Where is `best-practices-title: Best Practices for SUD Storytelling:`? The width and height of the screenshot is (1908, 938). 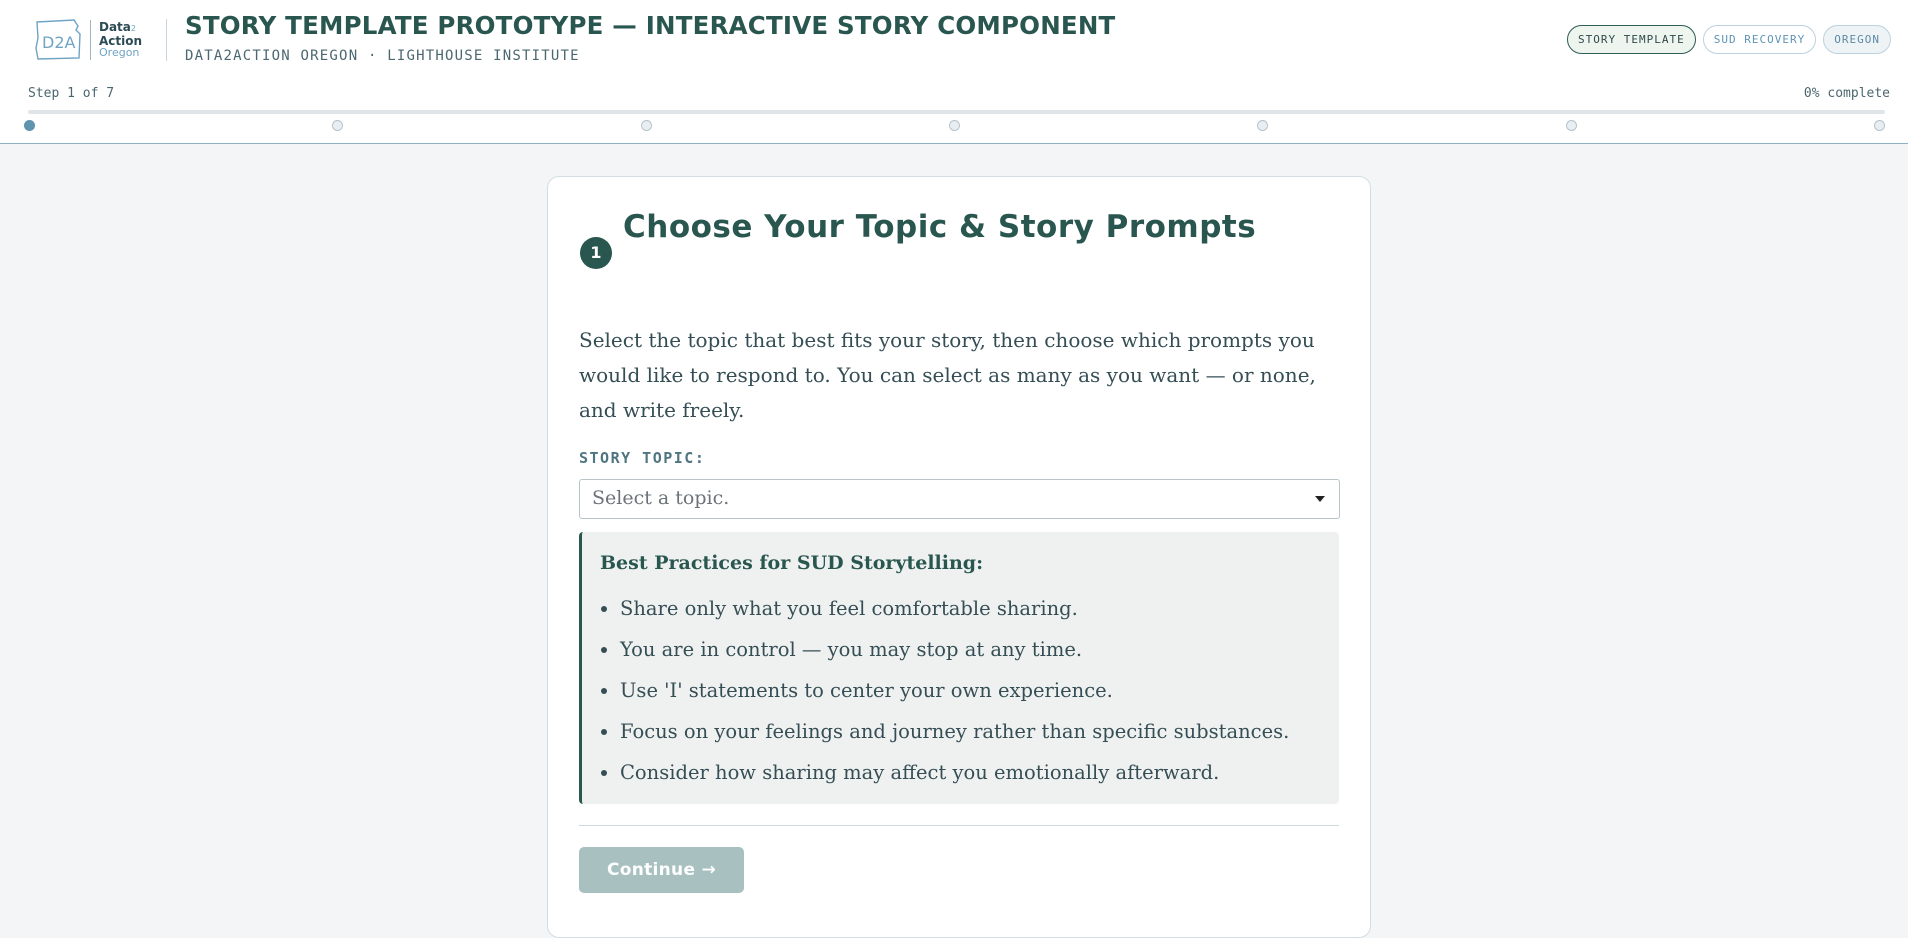
best-practices-title: Best Practices for SUD Storytelling: is located at coordinates (792, 563).